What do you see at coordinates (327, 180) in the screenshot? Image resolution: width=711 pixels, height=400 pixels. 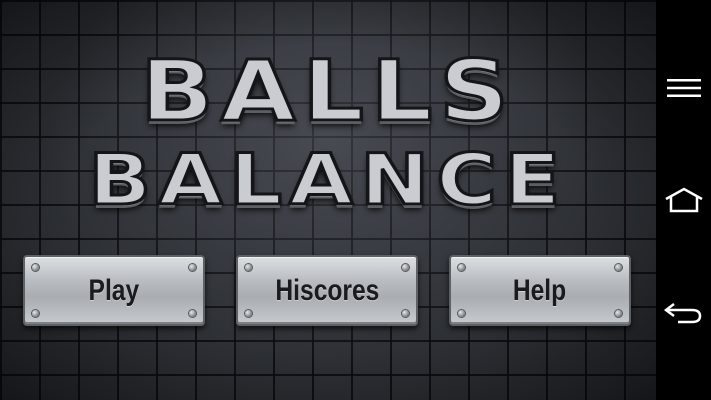 I see `game-title-line2: BALANCE` at bounding box center [327, 180].